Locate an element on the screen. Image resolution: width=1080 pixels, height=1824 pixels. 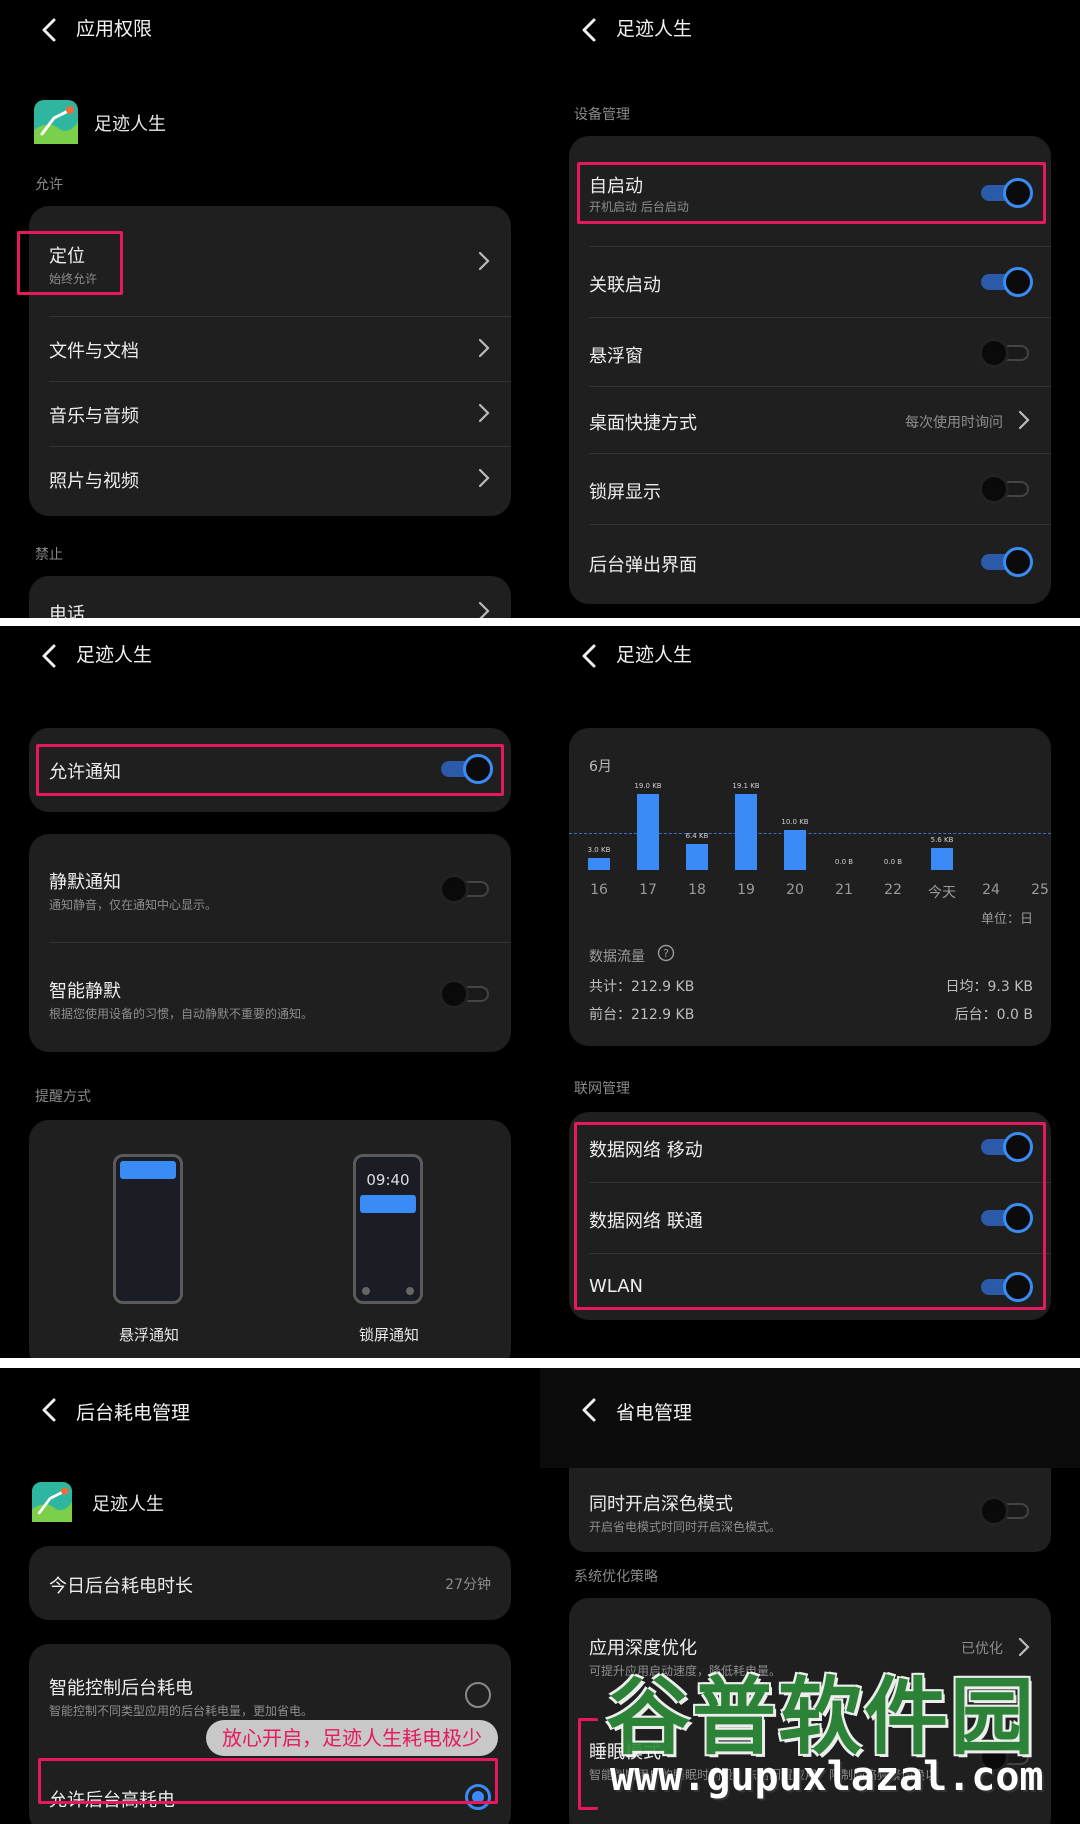
daily-average: 日均：9.3 KB is located at coordinates (989, 987).